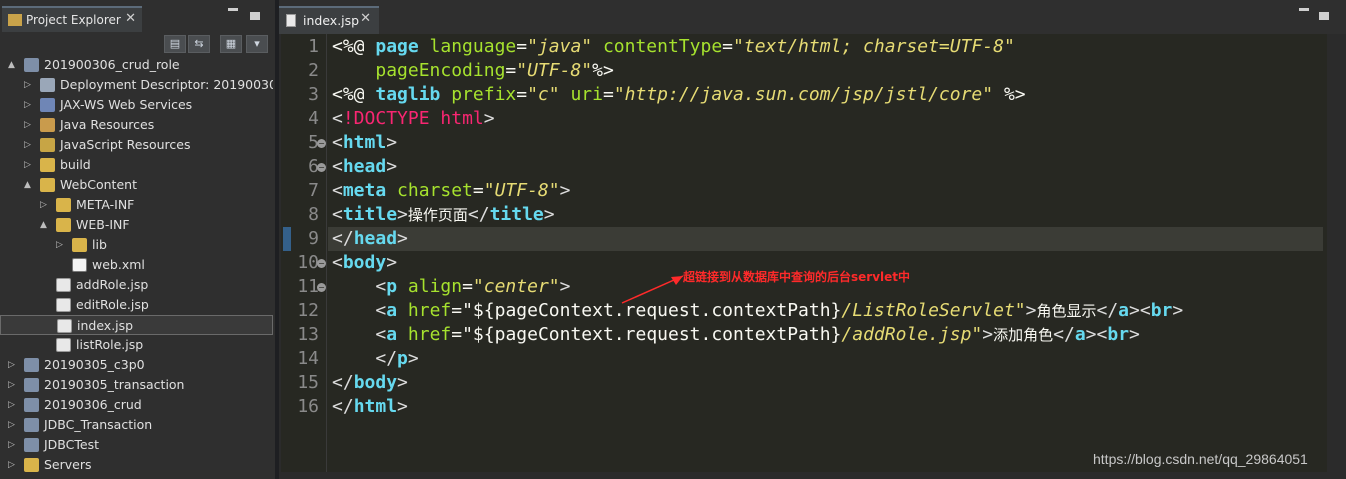 The width and height of the screenshot is (1346, 479). I want to click on tree-item: ▲ WEB-INF, so click(136, 225).